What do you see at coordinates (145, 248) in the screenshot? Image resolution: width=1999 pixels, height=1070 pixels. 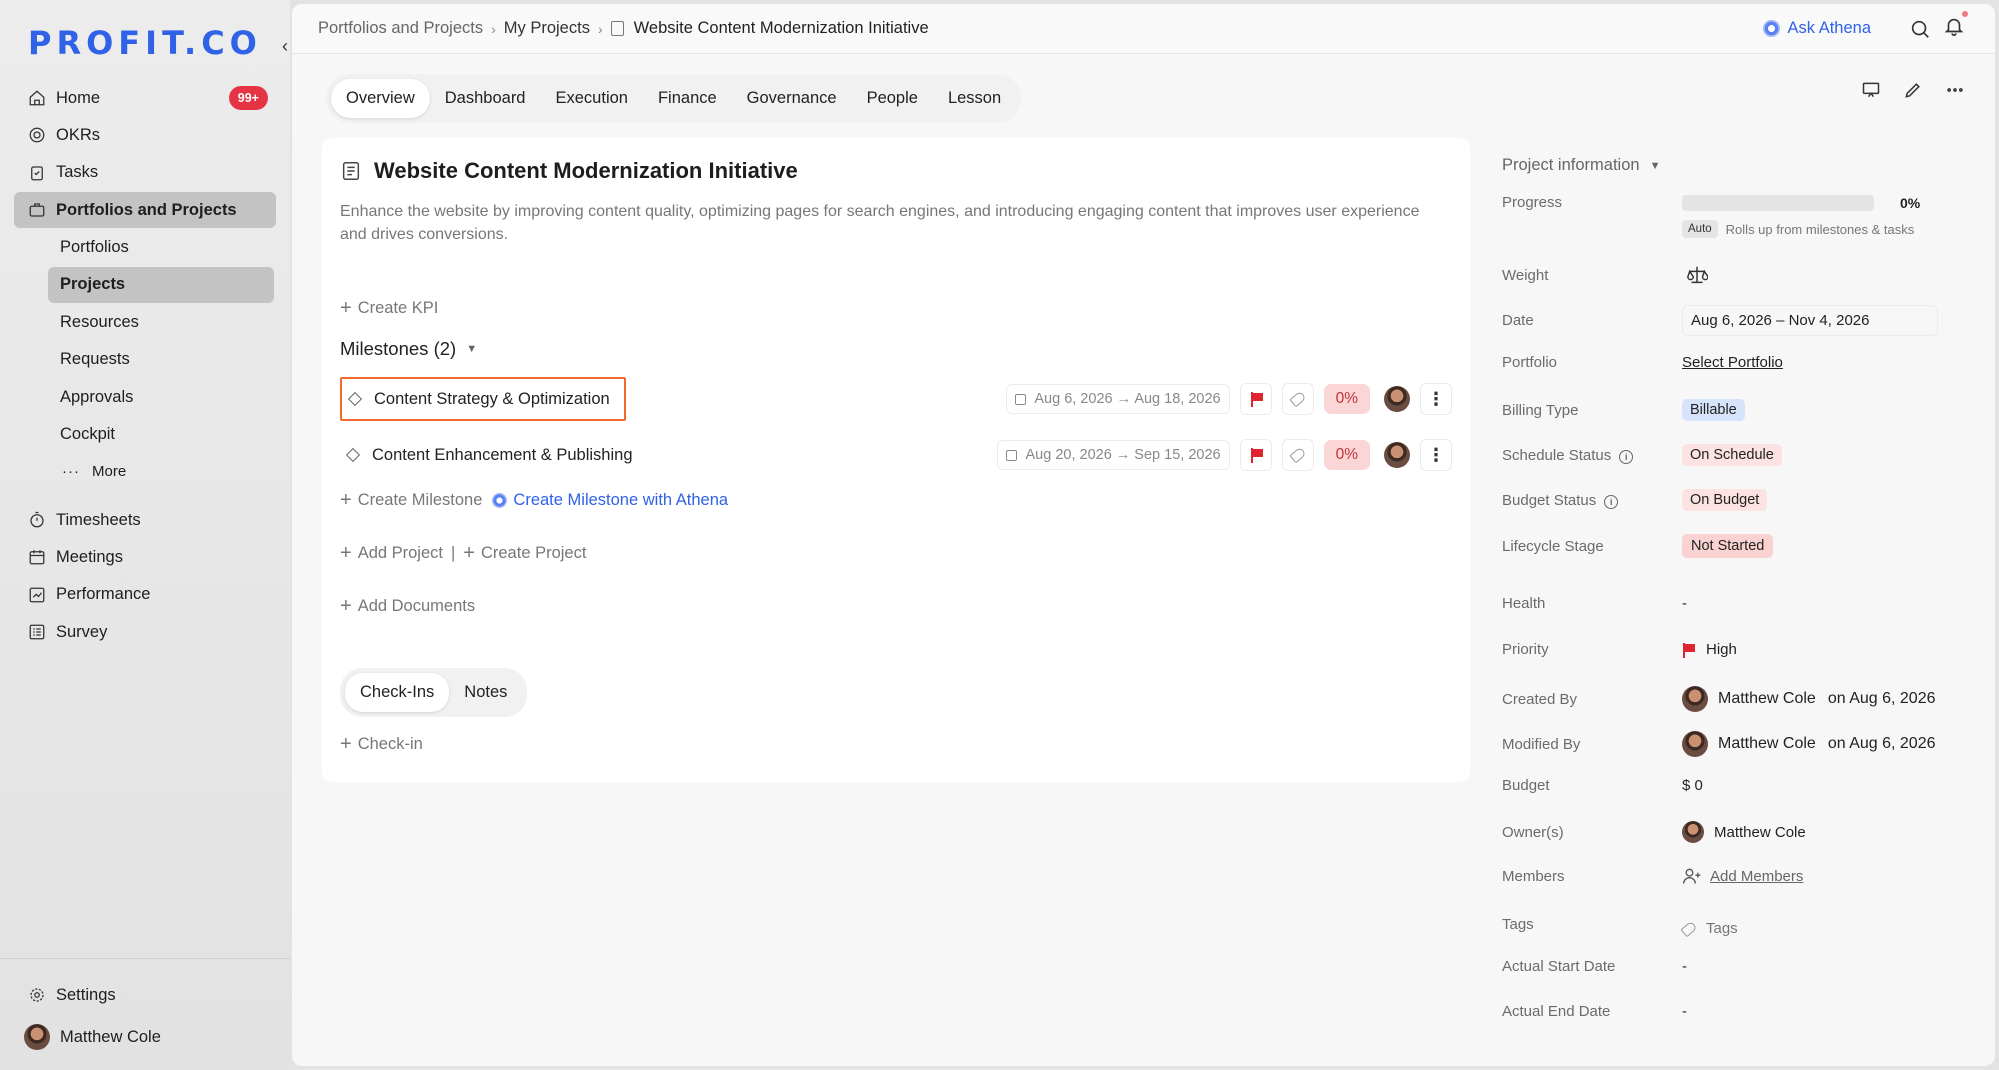 I see `sidebar-sub-item-portfolios: Portfolios` at bounding box center [145, 248].